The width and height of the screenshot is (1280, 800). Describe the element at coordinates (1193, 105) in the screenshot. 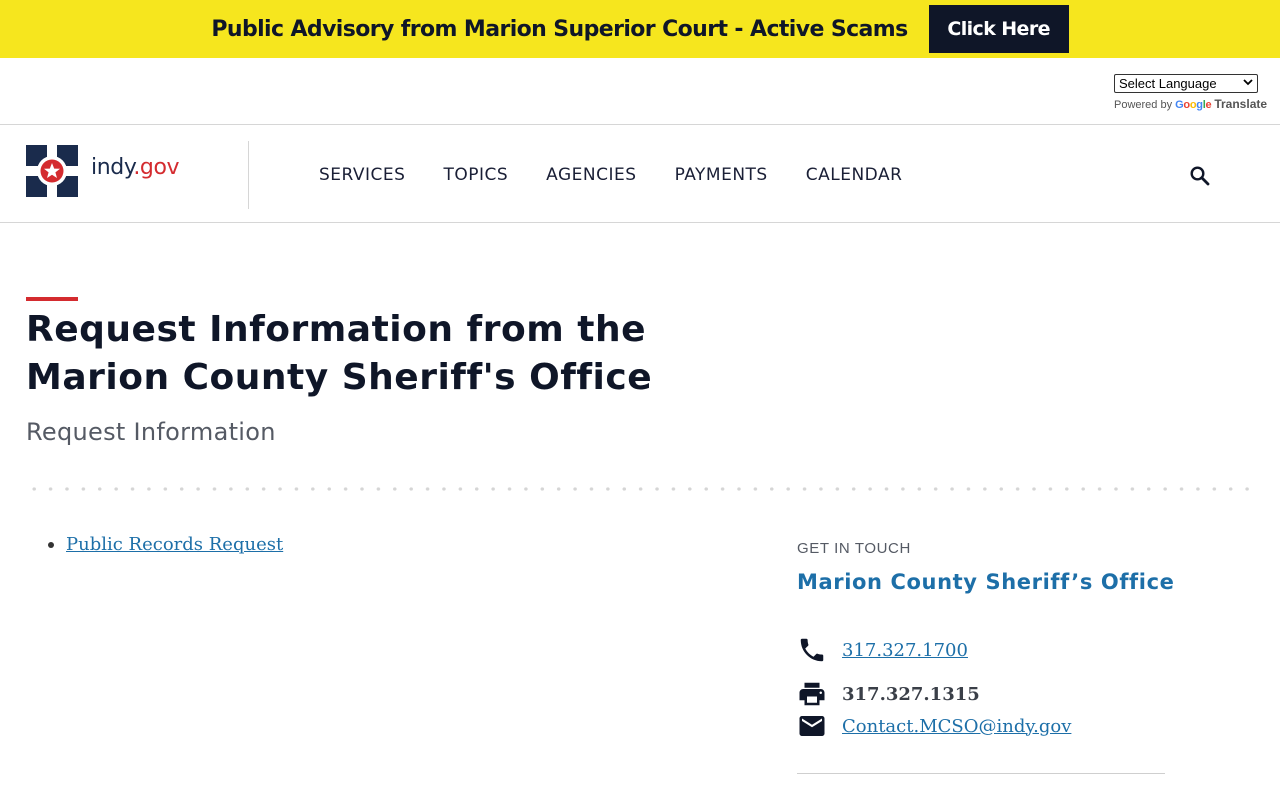

I see `google-logo: Google` at that location.